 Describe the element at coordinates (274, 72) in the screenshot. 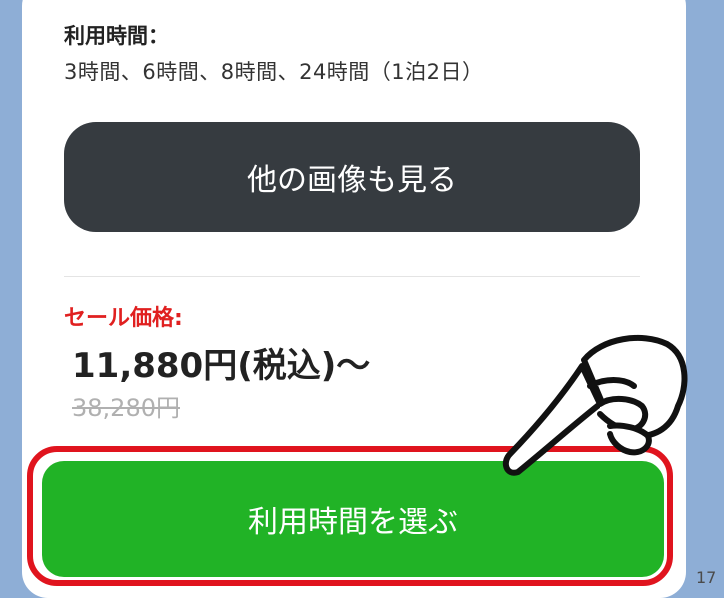

I see `usage-time-value: 3時間、6時間、8時間、24時間（1泊2日）` at that location.